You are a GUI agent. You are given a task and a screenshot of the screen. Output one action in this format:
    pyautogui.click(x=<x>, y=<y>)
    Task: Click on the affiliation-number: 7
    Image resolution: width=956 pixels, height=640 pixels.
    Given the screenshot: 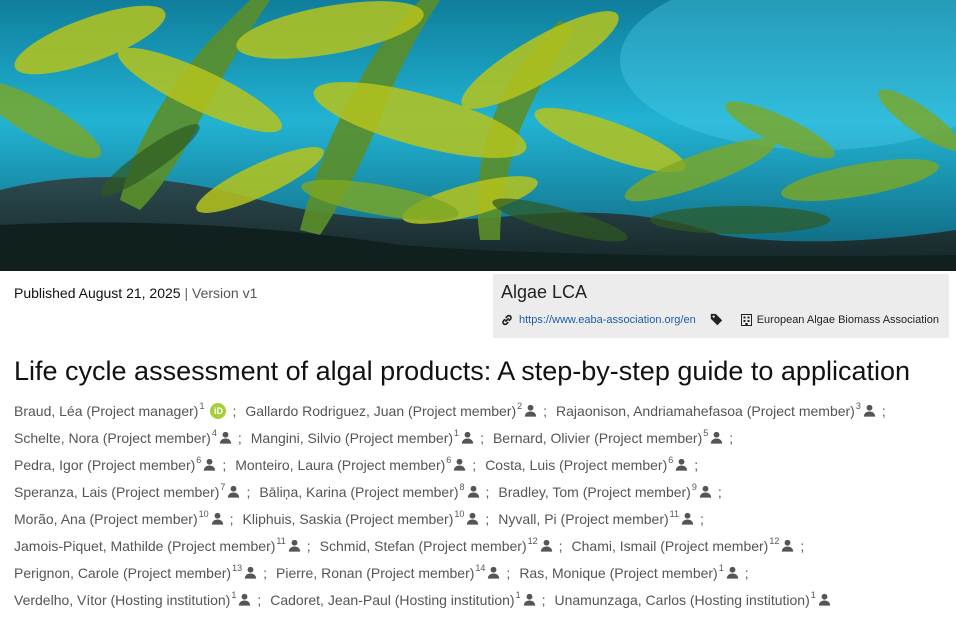 What is the action you would take?
    pyautogui.click(x=222, y=487)
    